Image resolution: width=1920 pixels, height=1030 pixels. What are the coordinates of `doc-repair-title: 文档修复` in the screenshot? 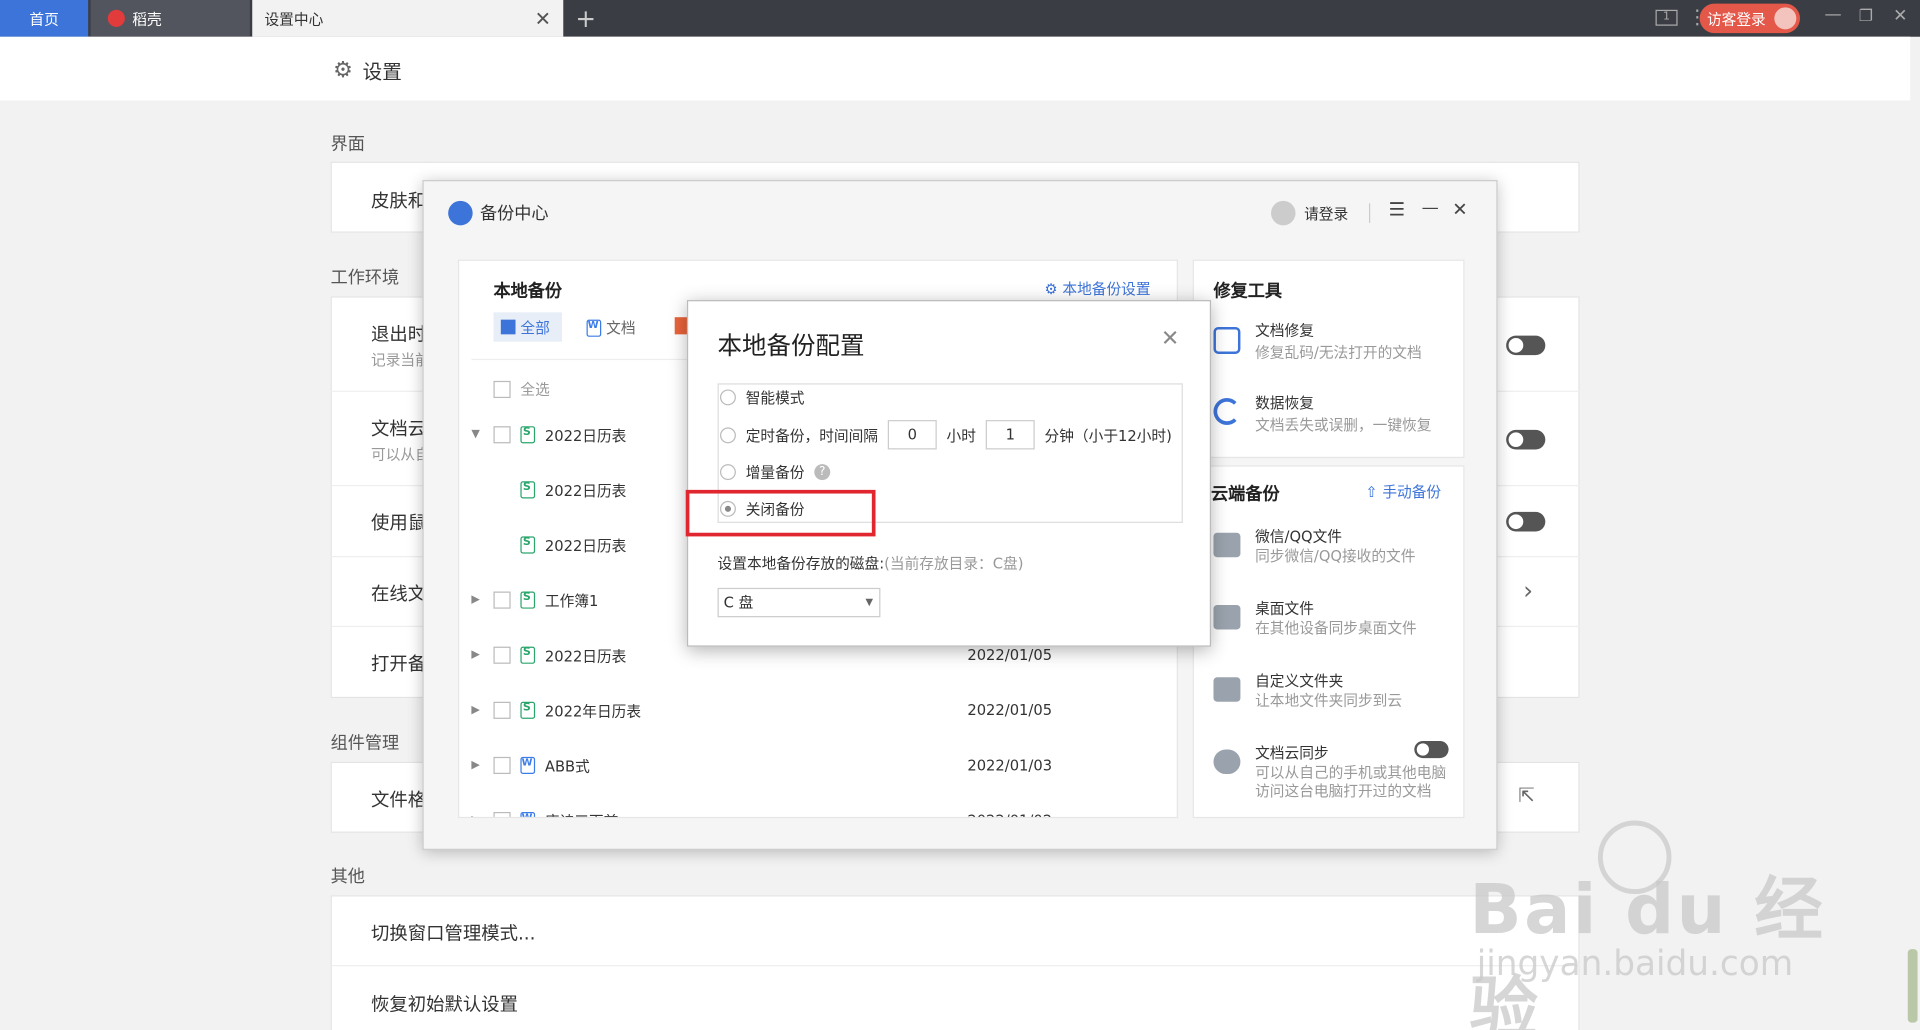 It's located at (1284, 330).